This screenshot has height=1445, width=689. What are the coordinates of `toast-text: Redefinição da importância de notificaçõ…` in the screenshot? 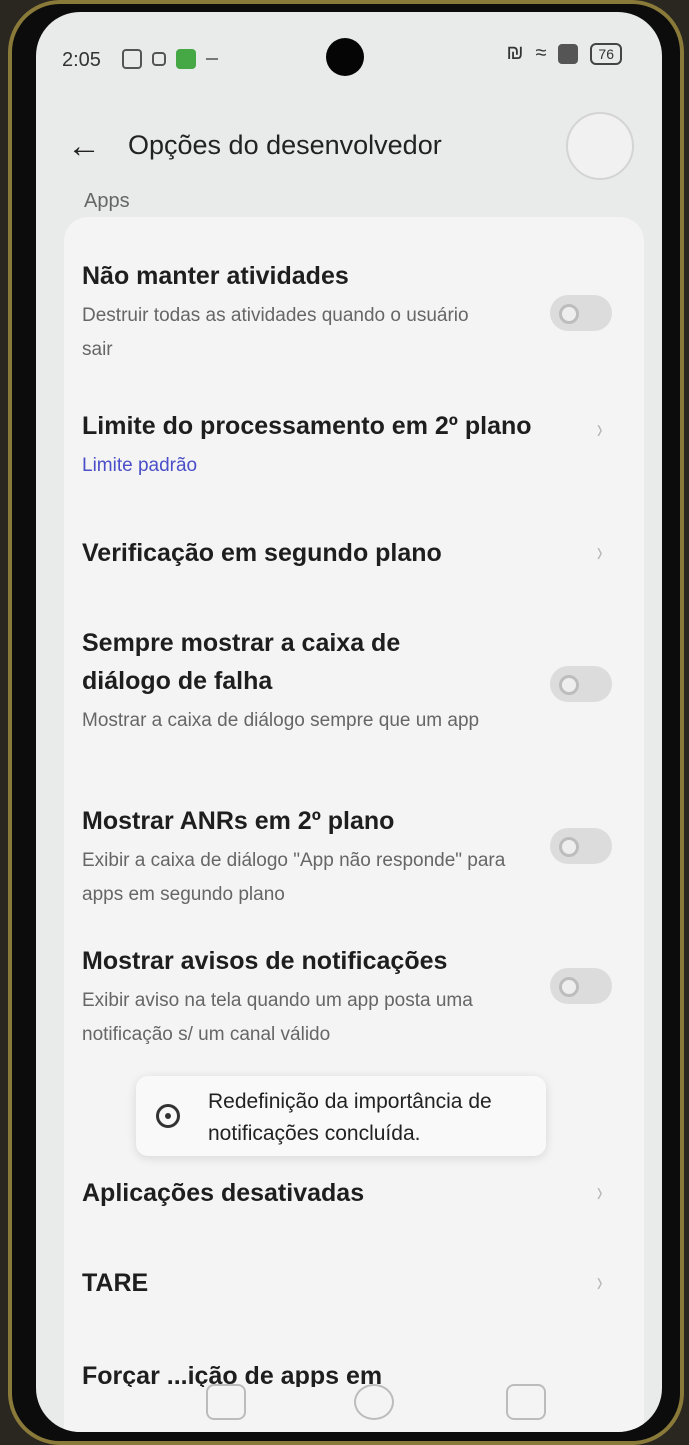 It's located at (350, 1117).